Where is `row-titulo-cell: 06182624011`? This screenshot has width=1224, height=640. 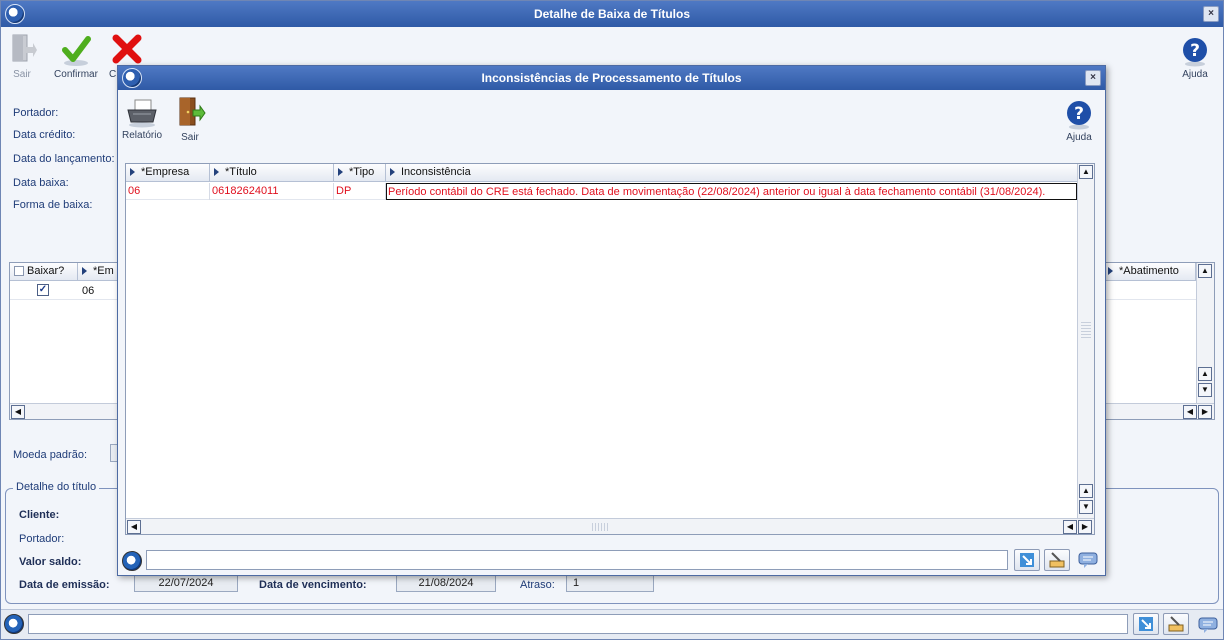
row-titulo-cell: 06182624011 is located at coordinates (272, 191).